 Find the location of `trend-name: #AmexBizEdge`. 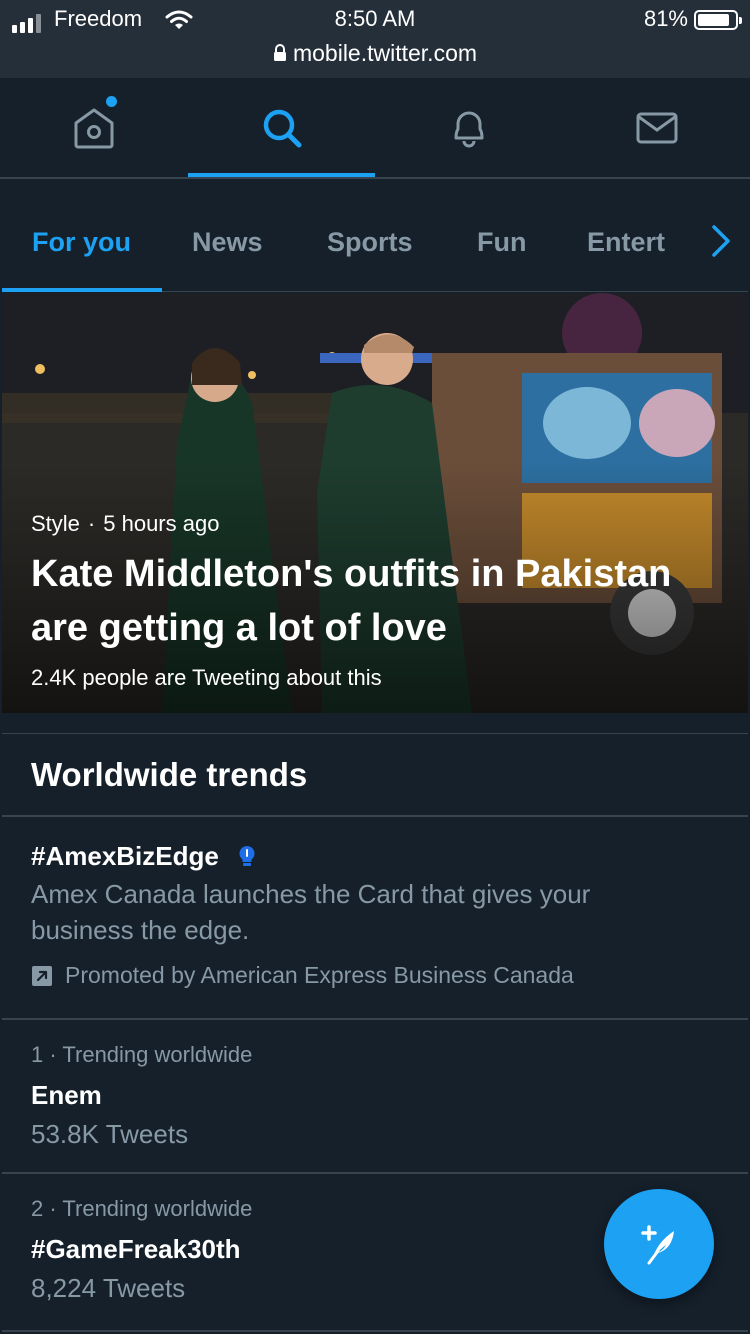

trend-name: #AmexBizEdge is located at coordinates (125, 856).